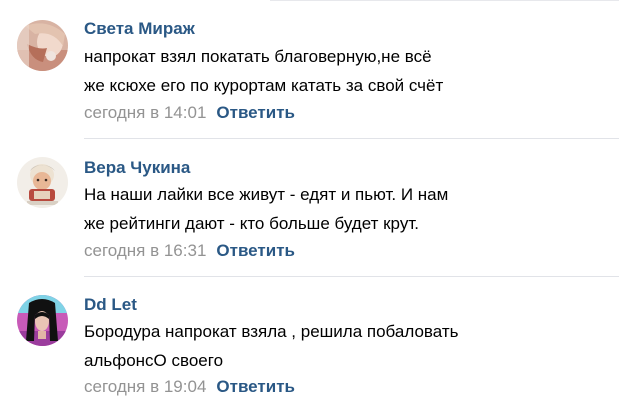 This screenshot has width=619, height=413. Describe the element at coordinates (137, 168) in the screenshot. I see `comment-author: Вера Чукина` at that location.